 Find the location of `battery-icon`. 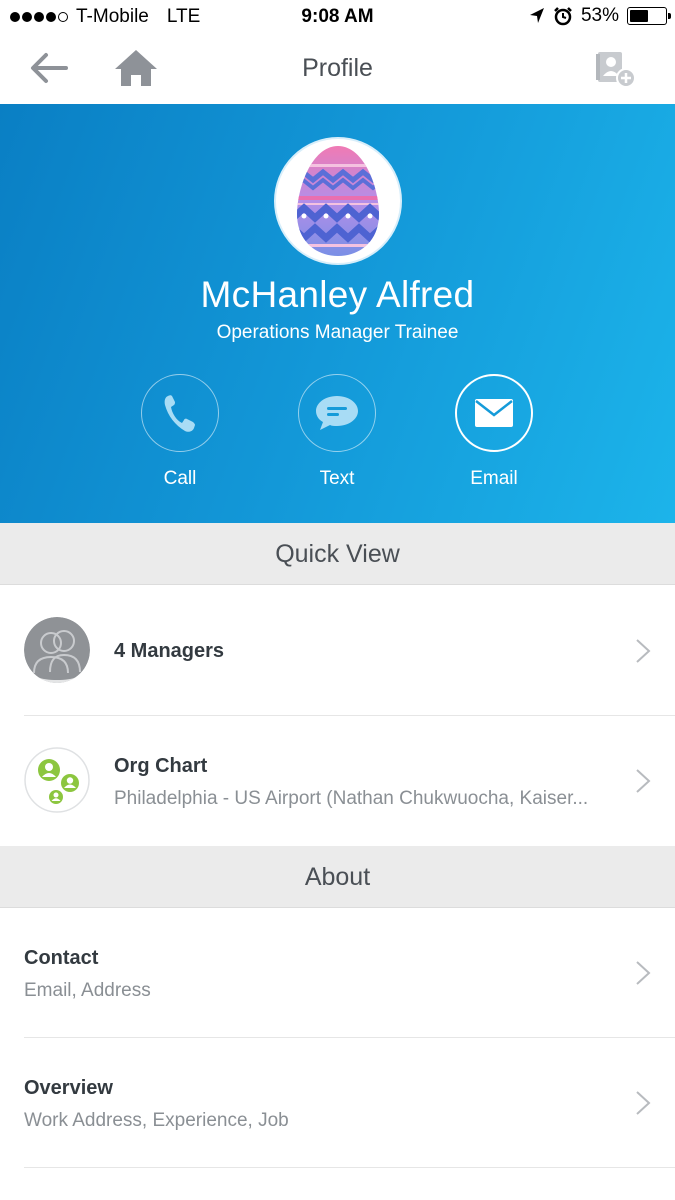

battery-icon is located at coordinates (649, 16).